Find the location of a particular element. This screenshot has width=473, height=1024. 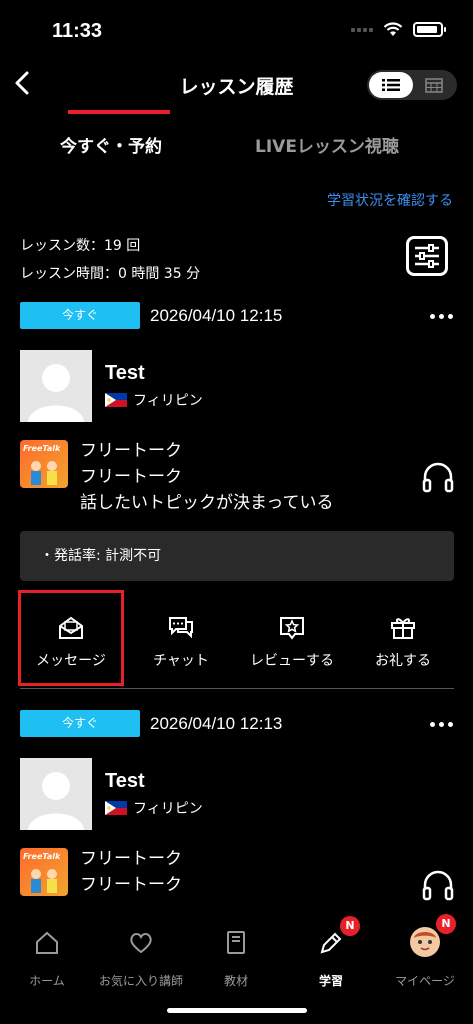

tab-materials-label: 教材 is located at coordinates (235, 981).